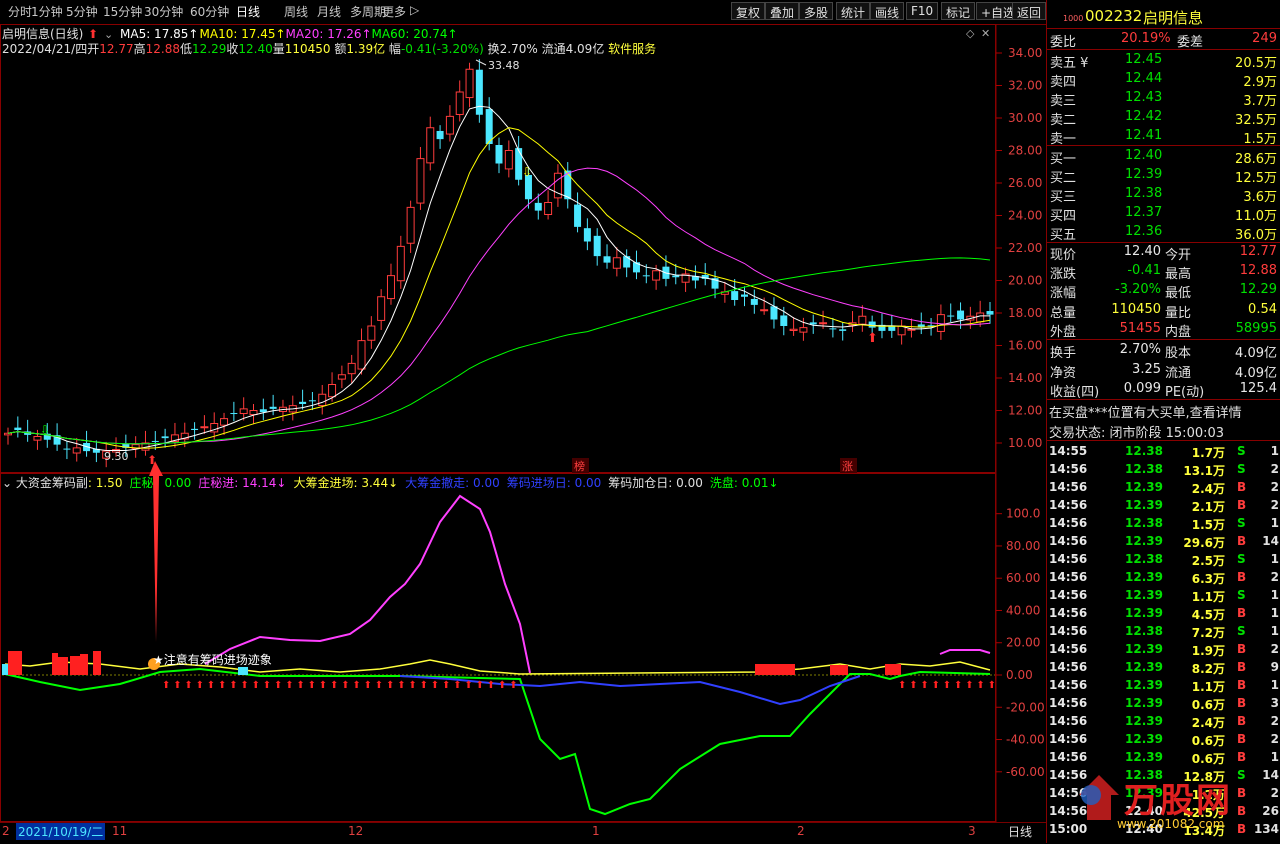 The height and width of the screenshot is (844, 1280). I want to click on chart-close-icon: ✕, so click(985, 33).